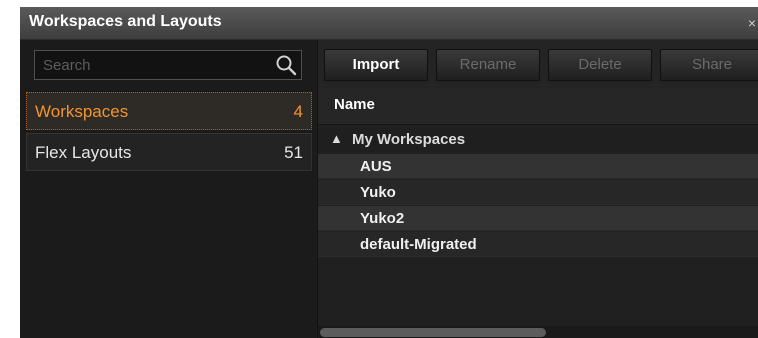  I want to click on workspace-name: AUS, so click(376, 166).